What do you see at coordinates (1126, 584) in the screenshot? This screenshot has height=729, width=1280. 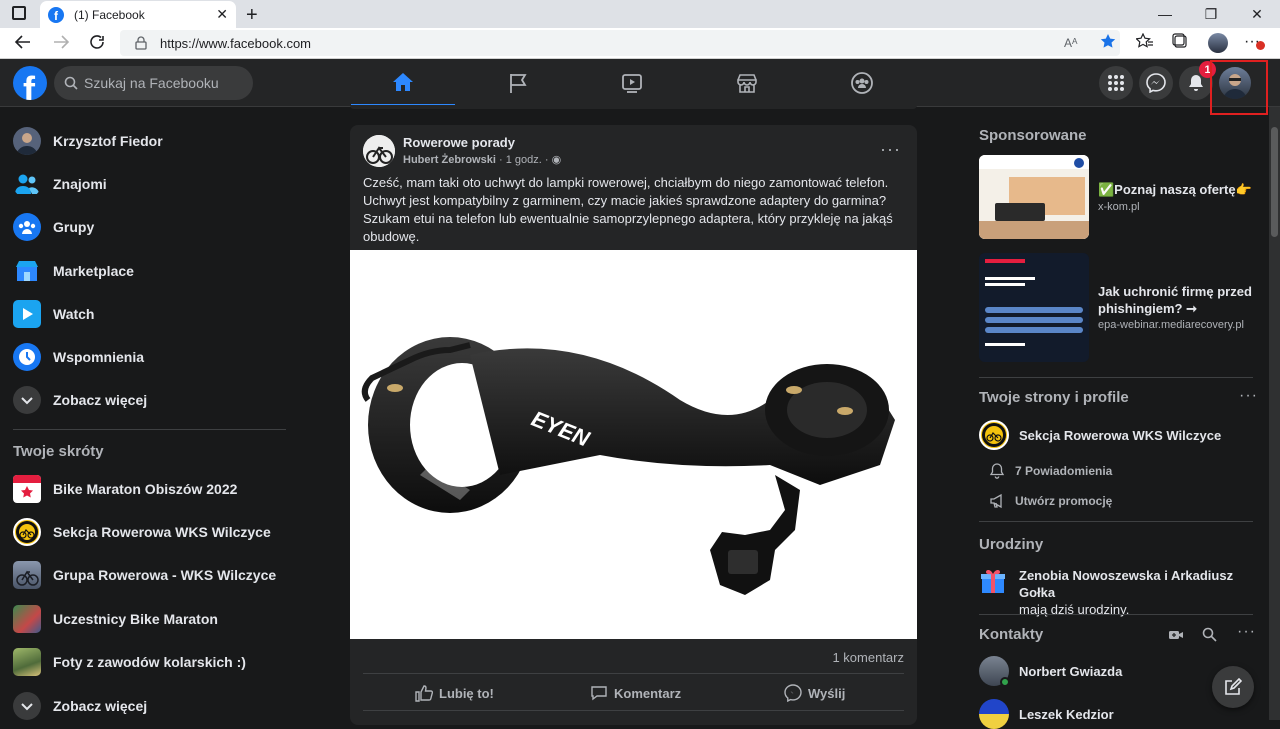 I see `birthday-names: Zenobia Nowoszewska i Arkadiusz Gołka` at bounding box center [1126, 584].